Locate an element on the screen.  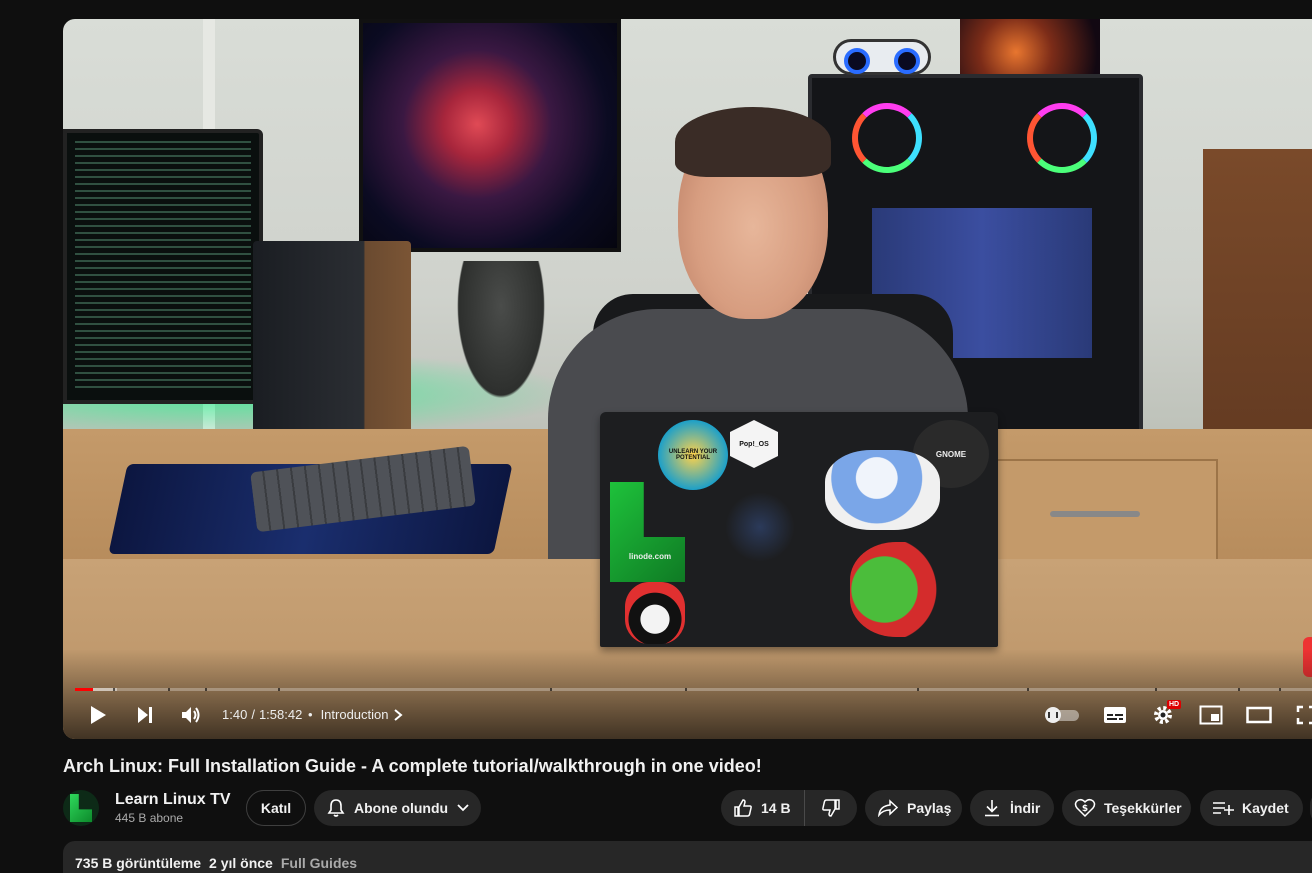
chevron-down-icon is located at coordinates (463, 808).